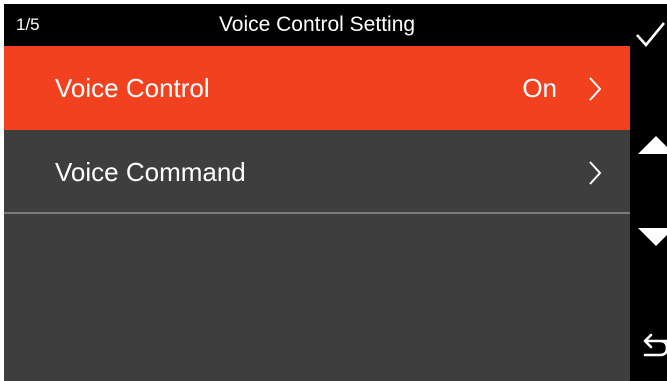 The height and width of the screenshot is (381, 667). Describe the element at coordinates (539, 88) in the screenshot. I see `menu-item-value: On` at that location.